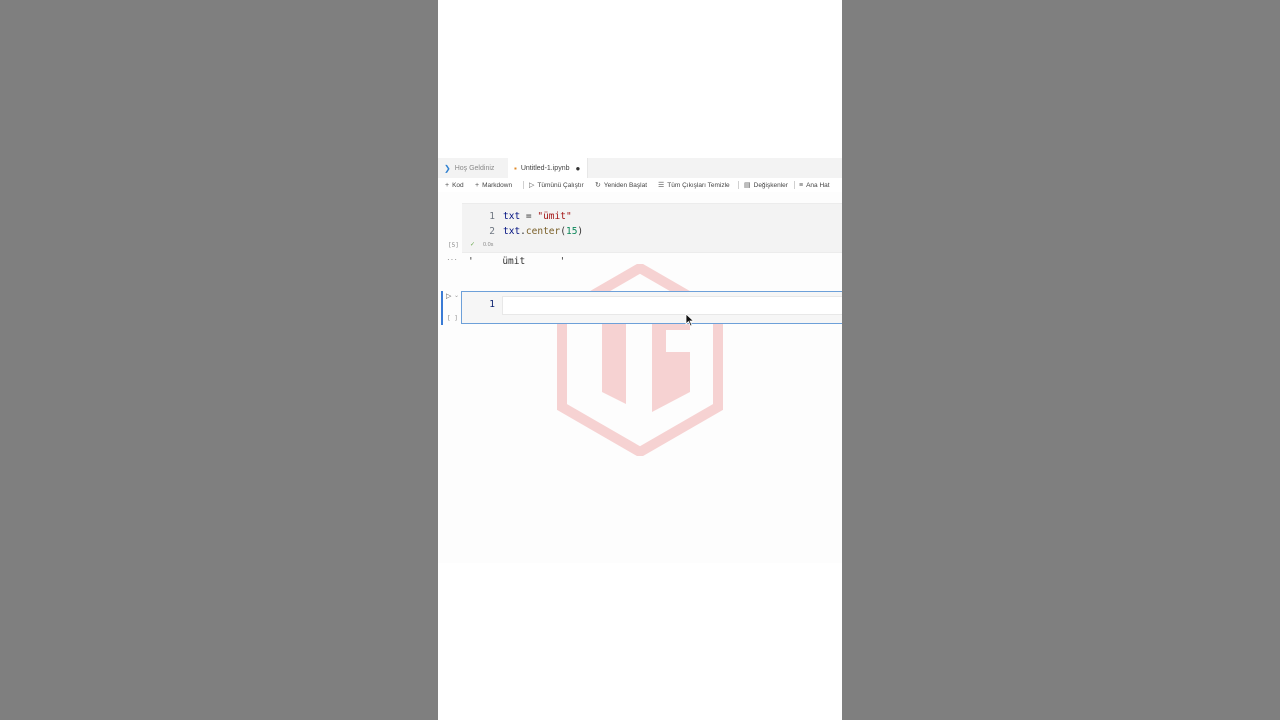 This screenshot has width=1280, height=720. I want to click on outline-label: Ana Hat, so click(818, 185).